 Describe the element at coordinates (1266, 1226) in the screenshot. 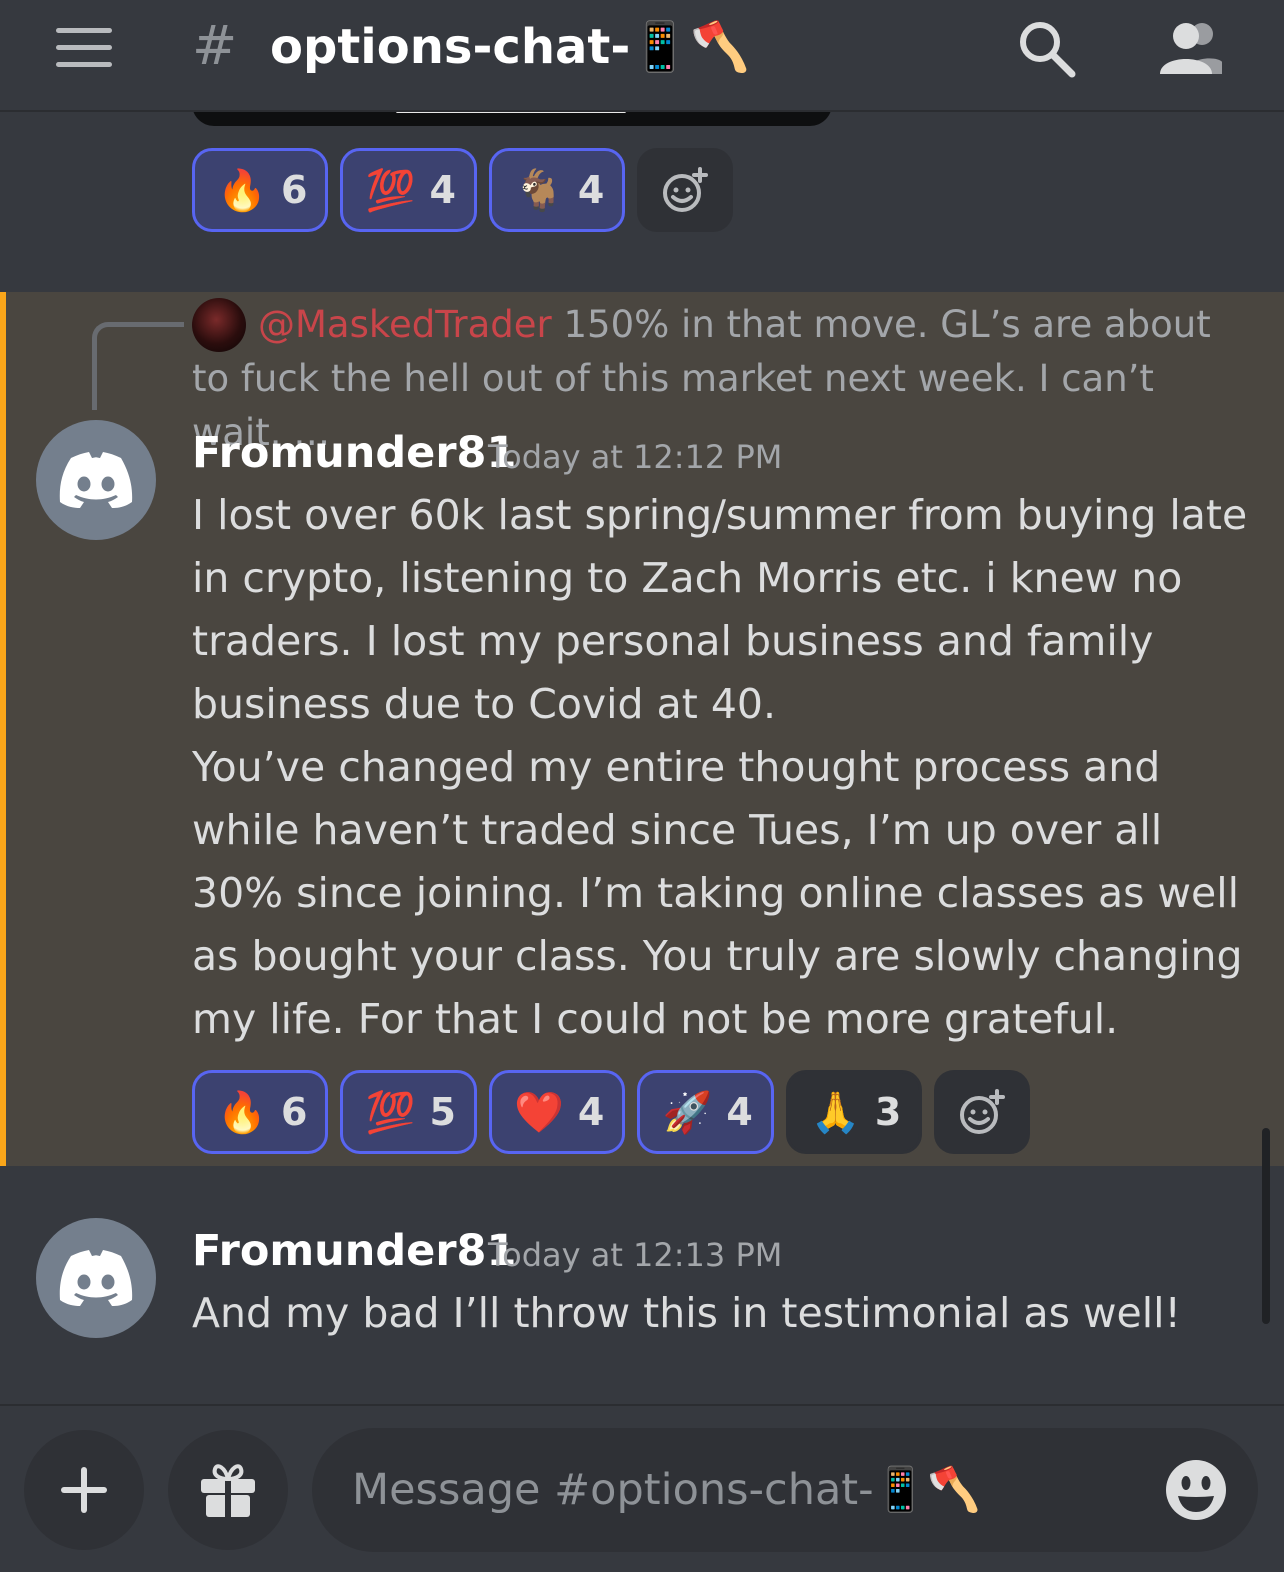

I see `scrollbar` at that location.